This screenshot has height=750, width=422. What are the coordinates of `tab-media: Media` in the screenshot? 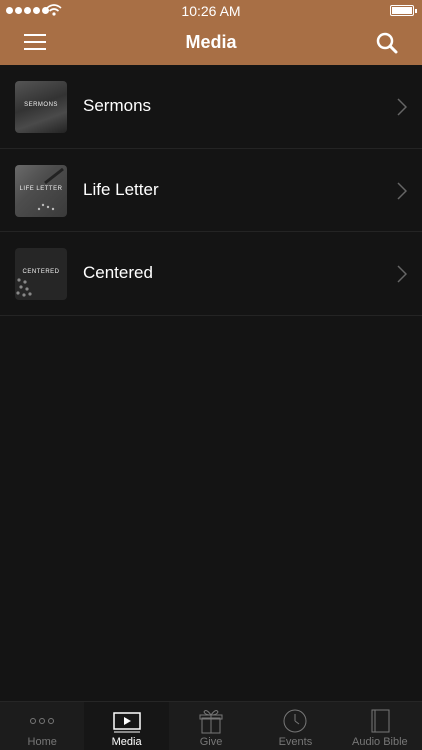 It's located at (126, 726).